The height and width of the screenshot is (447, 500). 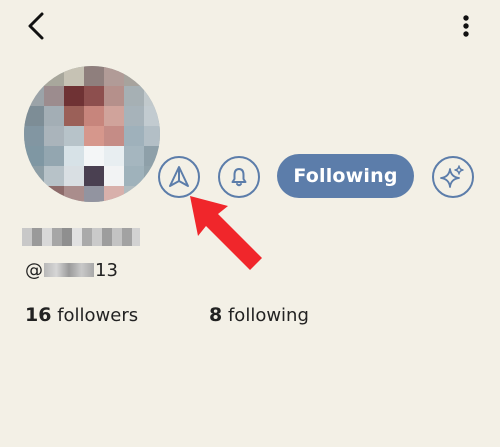 I want to click on sparkle-button, so click(x=453, y=177).